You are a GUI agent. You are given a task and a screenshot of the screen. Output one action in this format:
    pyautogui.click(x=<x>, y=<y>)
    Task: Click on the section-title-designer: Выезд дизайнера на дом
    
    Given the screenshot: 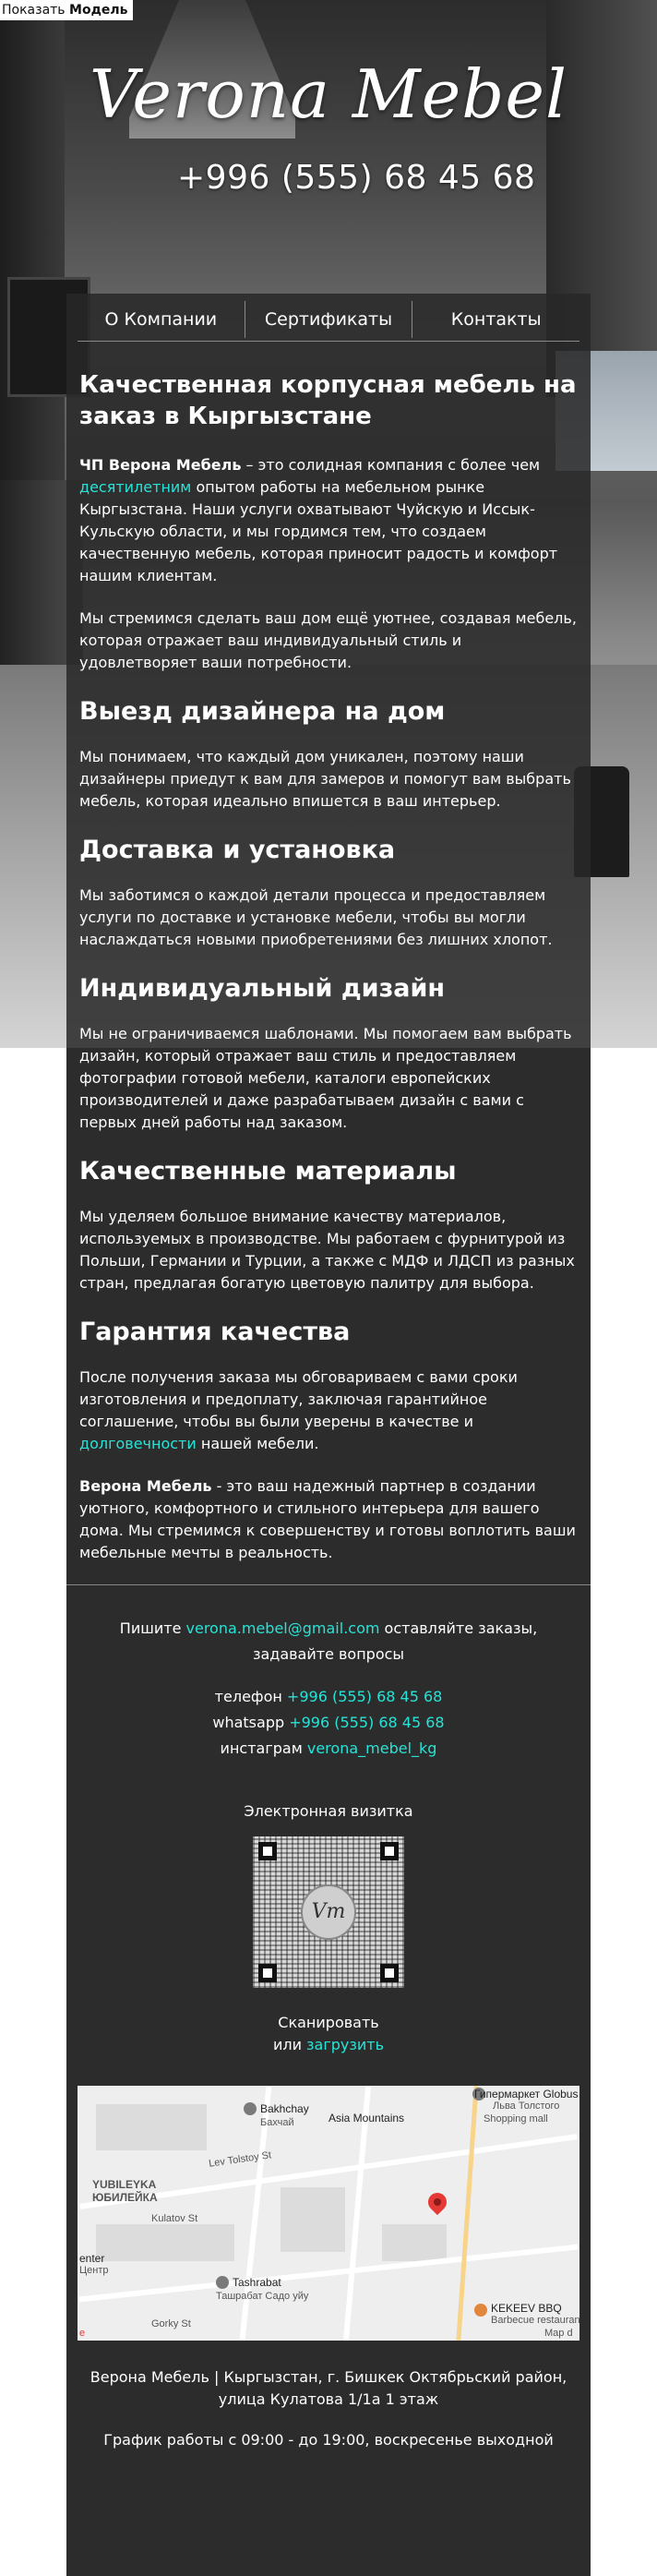 What is the action you would take?
    pyautogui.click(x=262, y=711)
    